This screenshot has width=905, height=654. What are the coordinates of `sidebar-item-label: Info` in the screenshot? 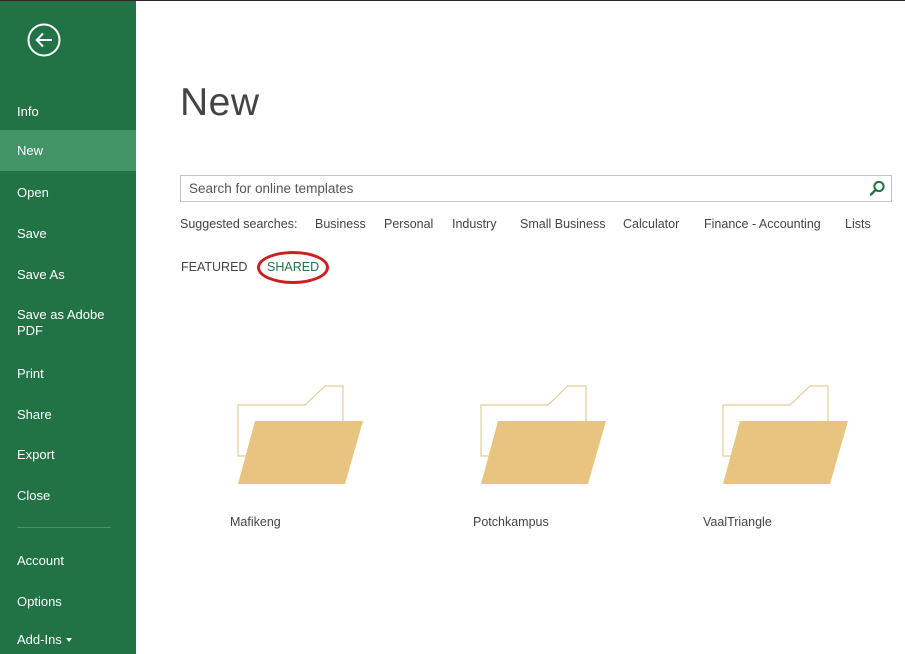 It's located at (28, 111).